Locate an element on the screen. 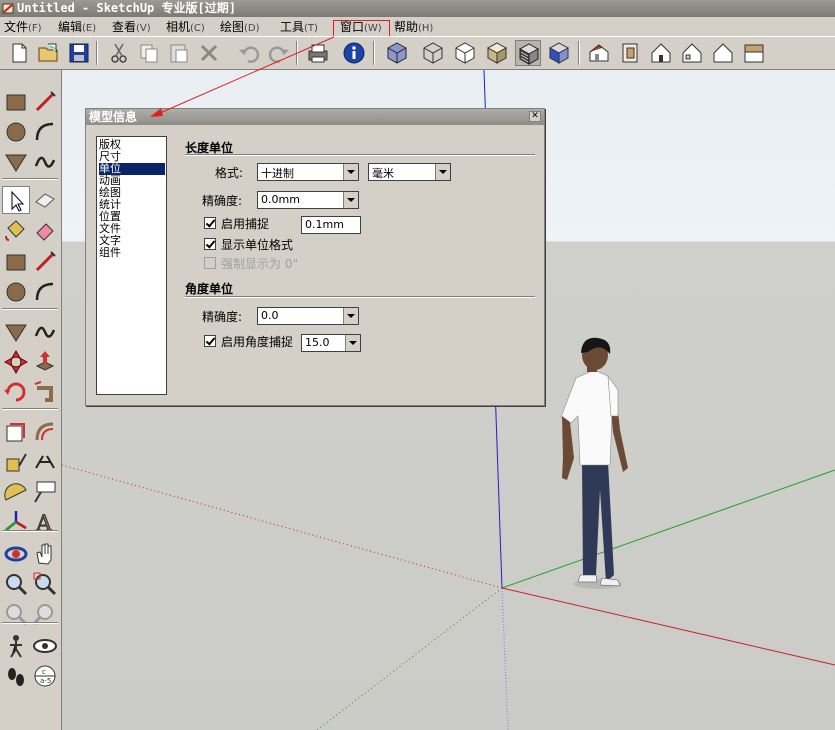 This screenshot has width=835, height=730. select-icon is located at coordinates (16, 200).